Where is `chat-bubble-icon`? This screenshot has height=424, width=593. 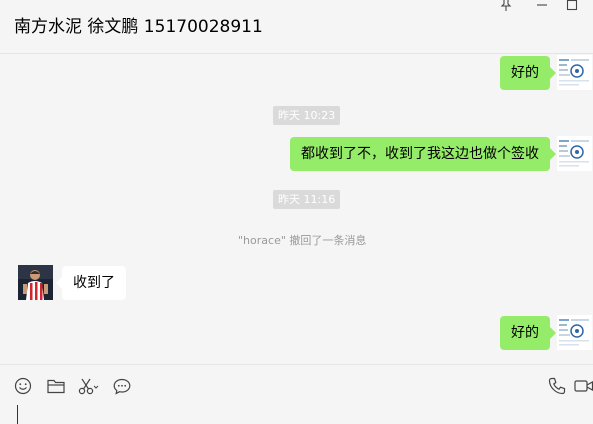
chat-bubble-icon is located at coordinates (122, 386).